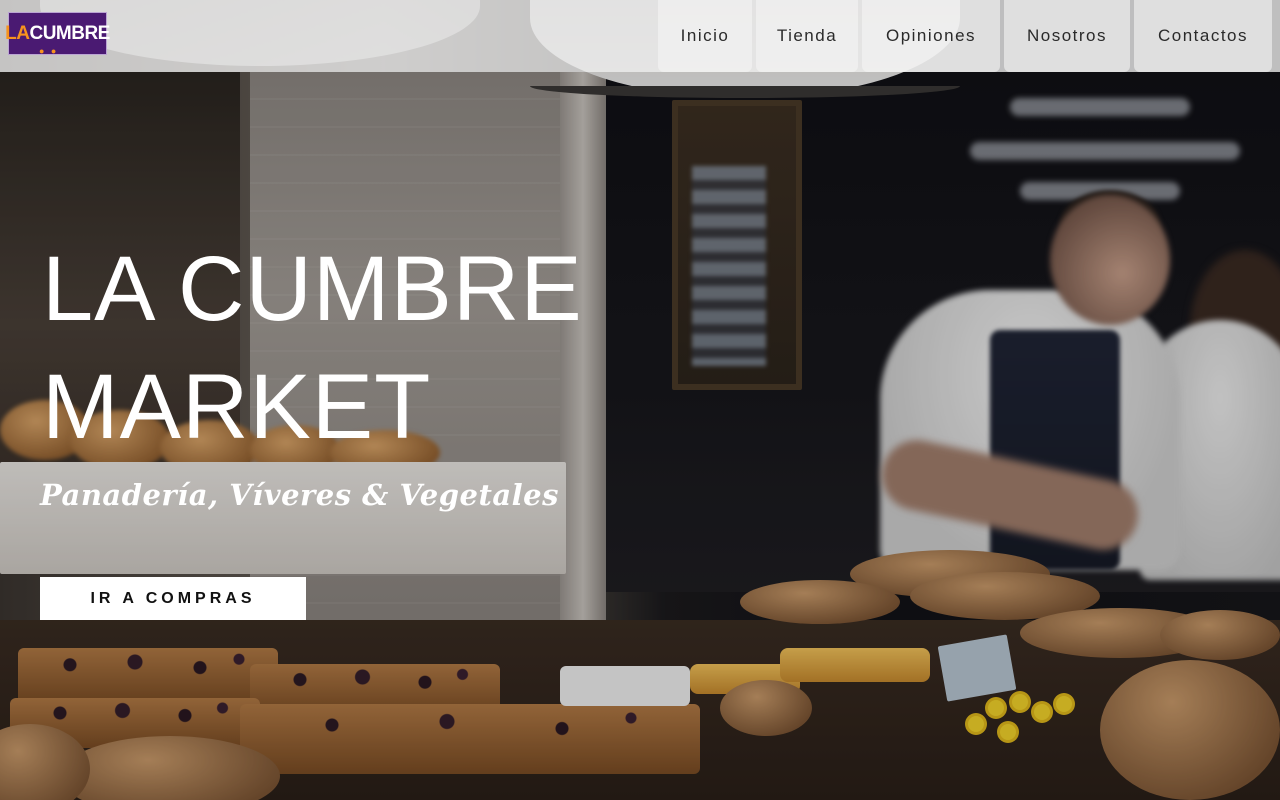 The image size is (1280, 800). I want to click on nav-item-opiniones: Opiniones, so click(931, 36).